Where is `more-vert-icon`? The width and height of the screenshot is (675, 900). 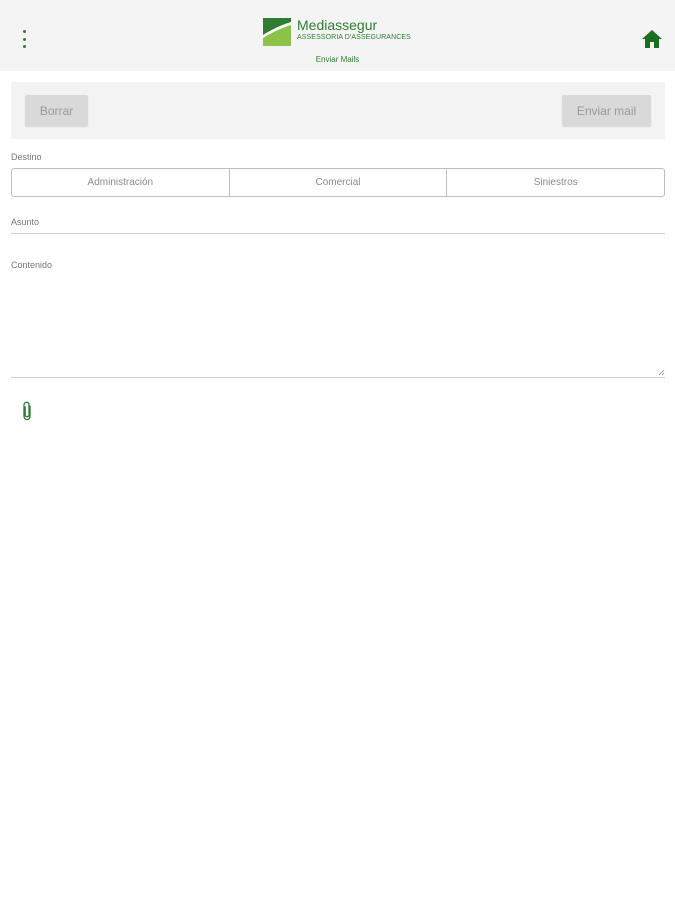
more-vert-icon is located at coordinates (24, 39).